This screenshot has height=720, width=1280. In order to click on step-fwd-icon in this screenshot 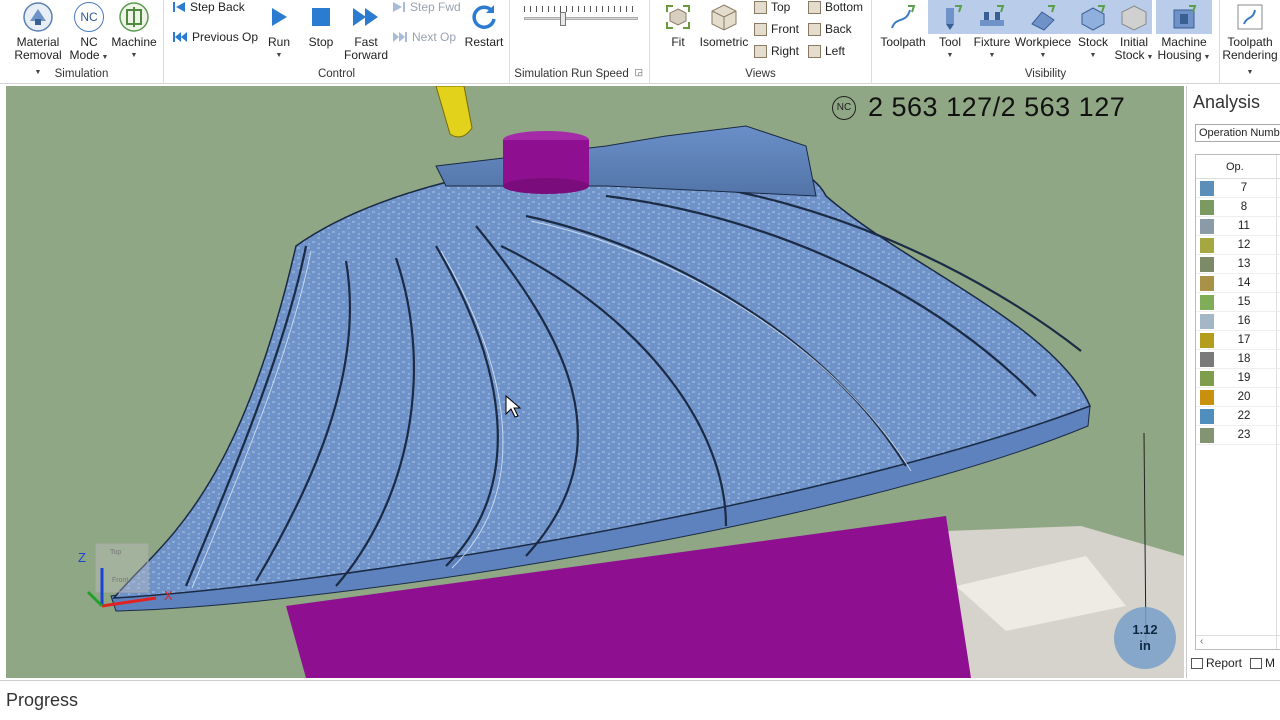, I will do `click(399, 7)`.